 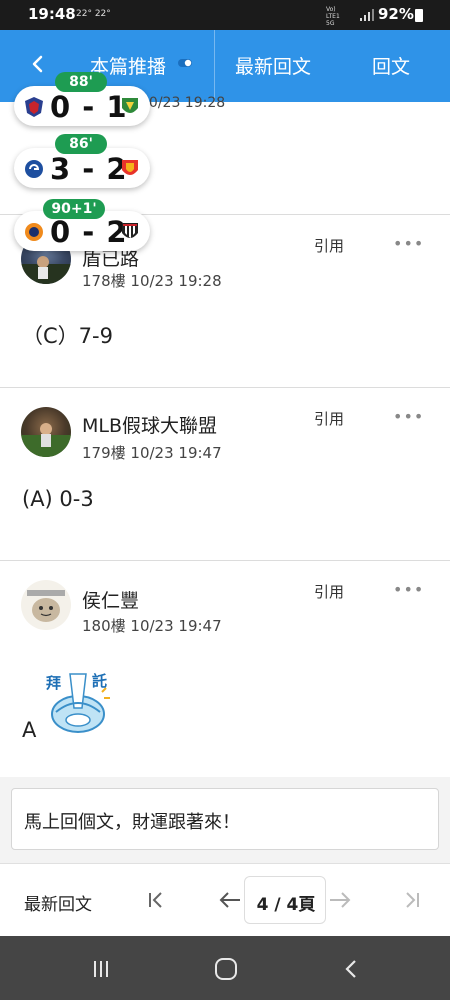 I want to click on match-score: 0 - 2, so click(x=89, y=232).